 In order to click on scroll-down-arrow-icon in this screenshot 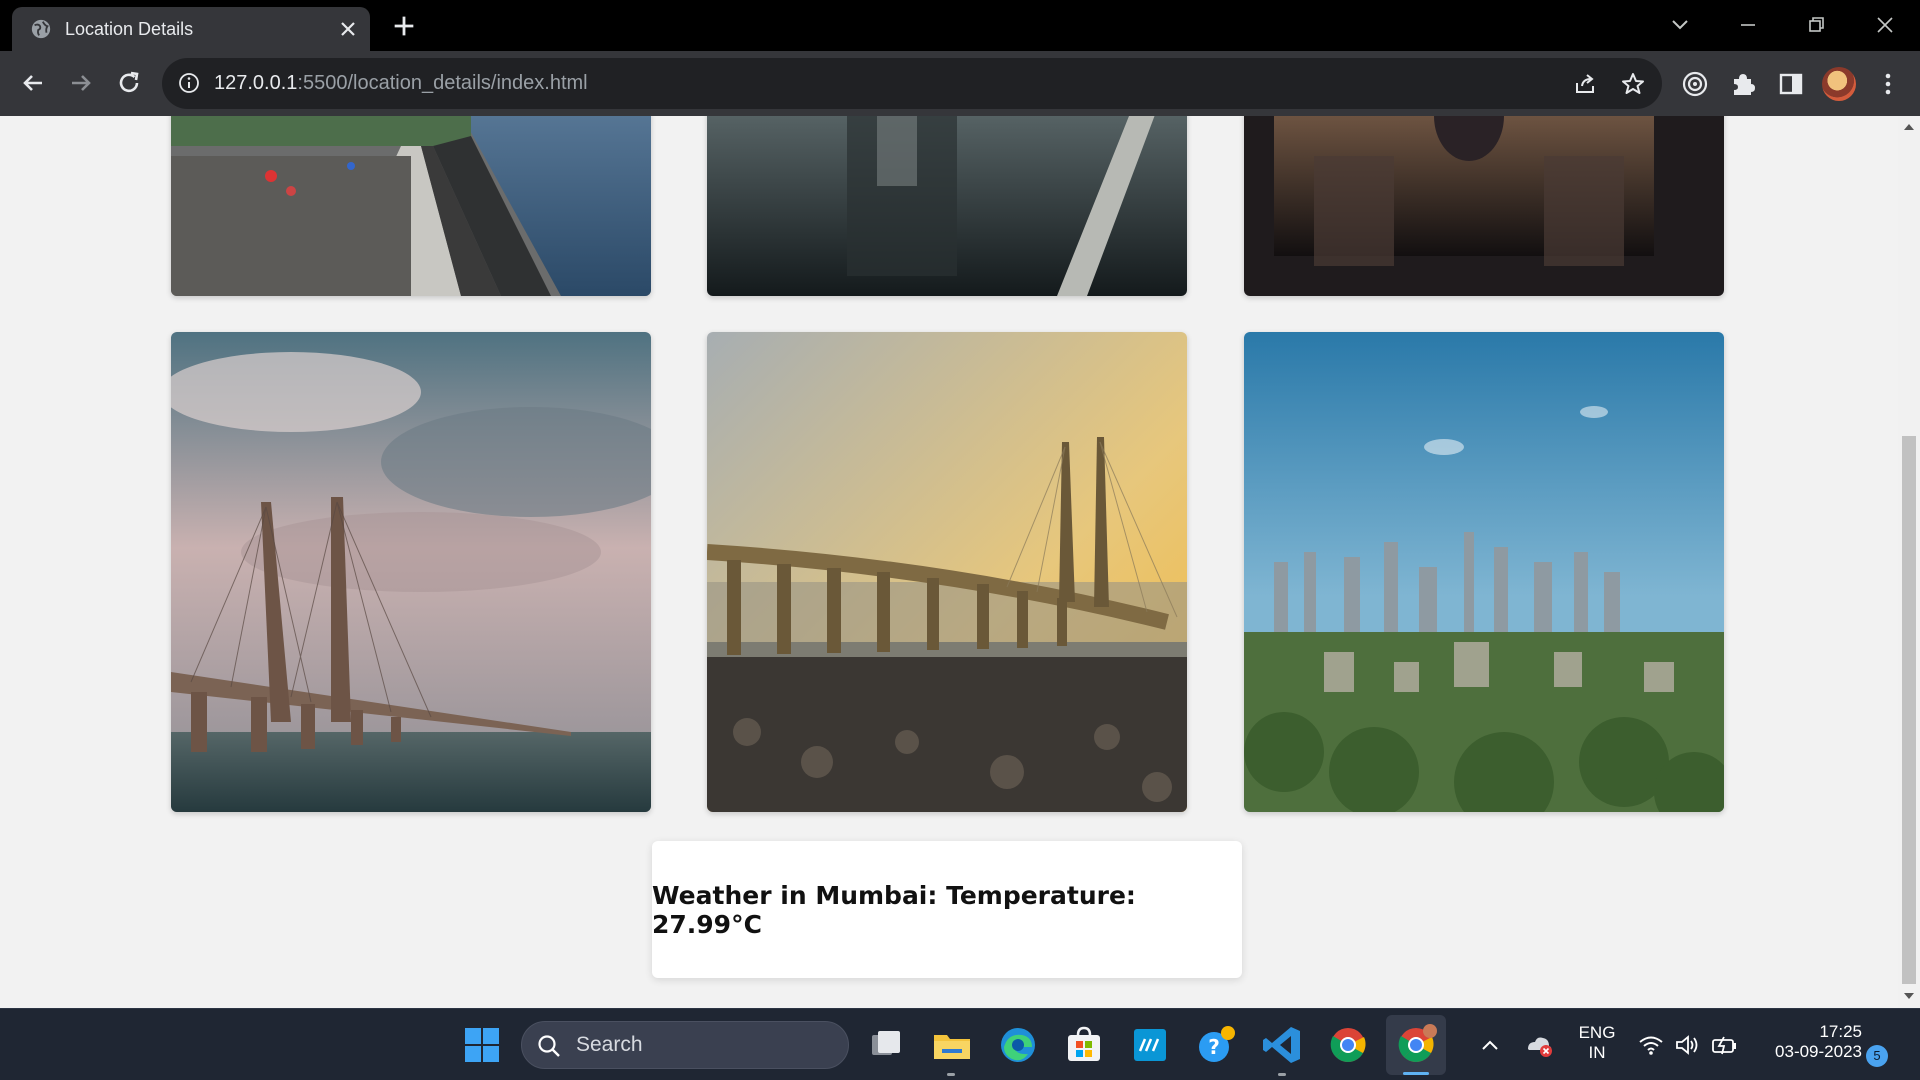, I will do `click(1909, 996)`.